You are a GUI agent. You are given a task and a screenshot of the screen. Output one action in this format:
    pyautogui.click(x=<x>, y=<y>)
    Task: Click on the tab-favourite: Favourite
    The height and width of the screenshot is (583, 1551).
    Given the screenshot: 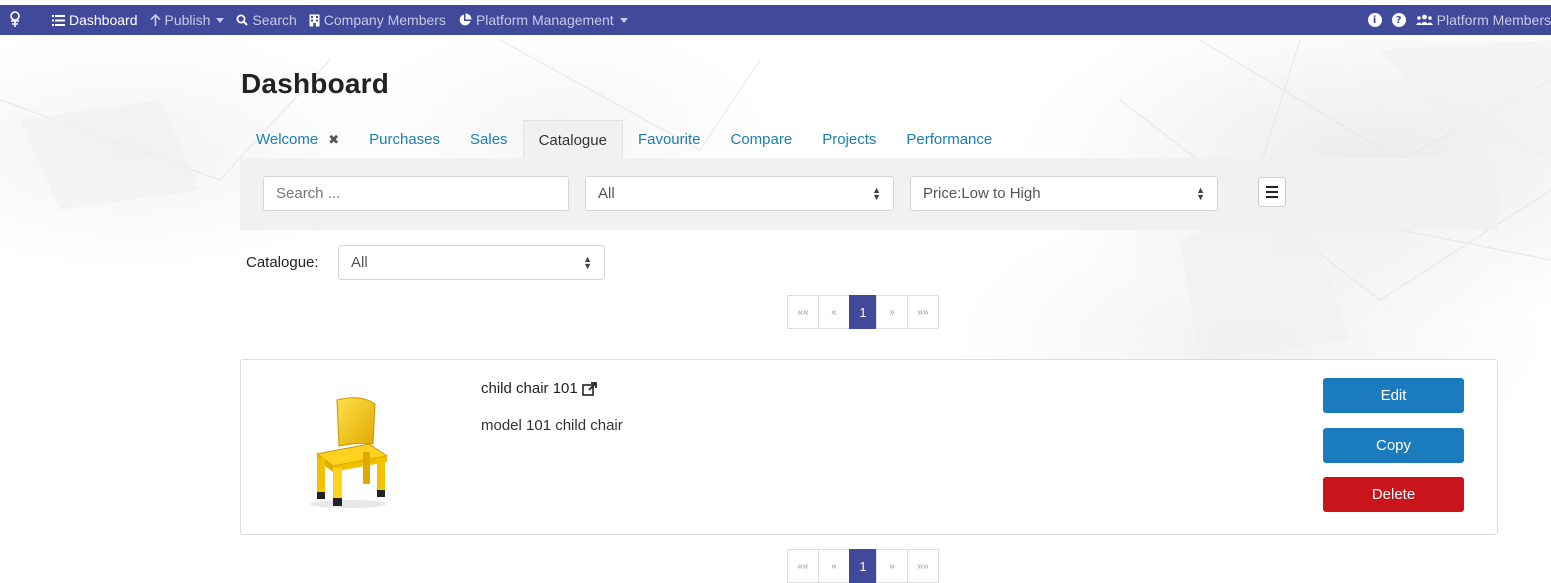 What is the action you would take?
    pyautogui.click(x=669, y=139)
    